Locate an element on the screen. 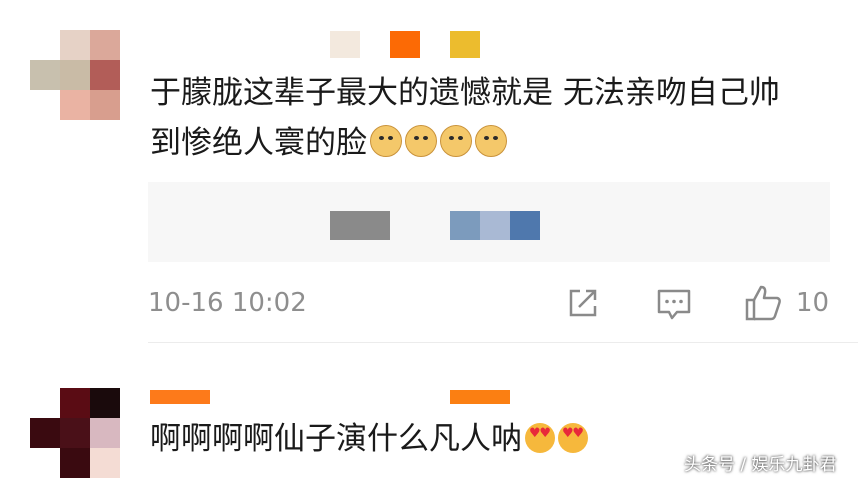 Image resolution: width=858 pixels, height=478 pixels. timestamp: 10-16 10:02 is located at coordinates (227, 303).